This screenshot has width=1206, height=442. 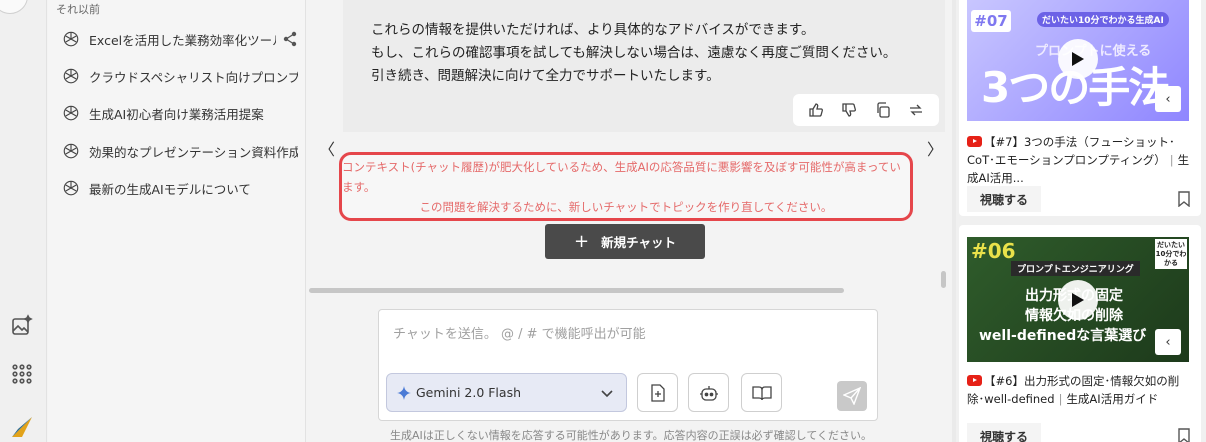 What do you see at coordinates (290, 39) in the screenshot?
I see `share-icon` at bounding box center [290, 39].